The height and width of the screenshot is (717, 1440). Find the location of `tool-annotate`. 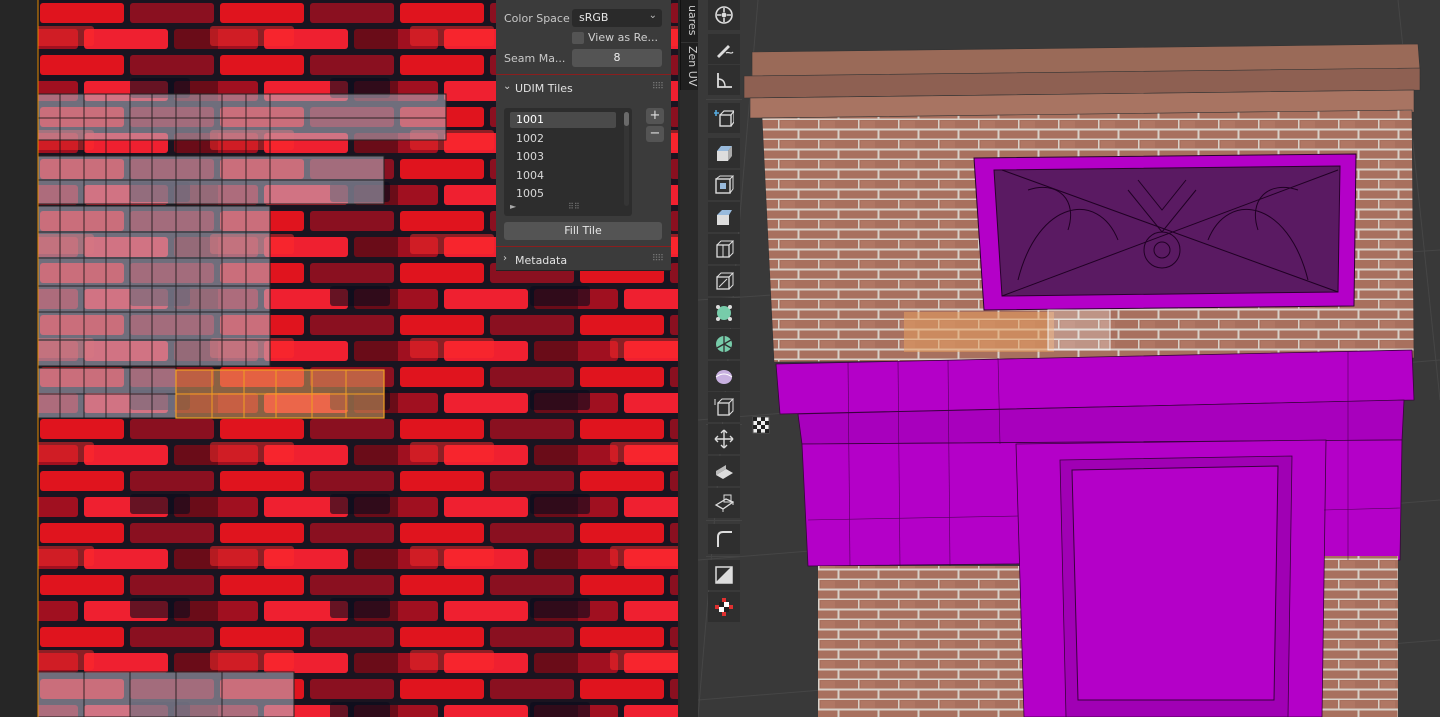

tool-annotate is located at coordinates (724, 49).